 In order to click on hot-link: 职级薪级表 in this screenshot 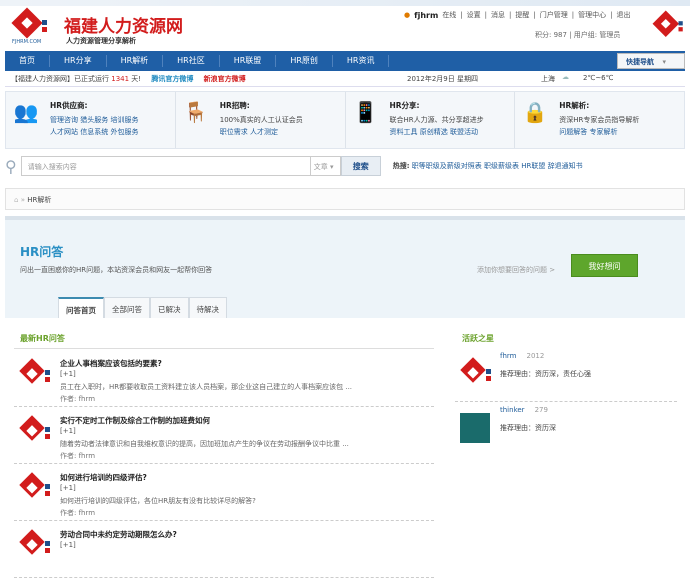, I will do `click(501, 166)`.